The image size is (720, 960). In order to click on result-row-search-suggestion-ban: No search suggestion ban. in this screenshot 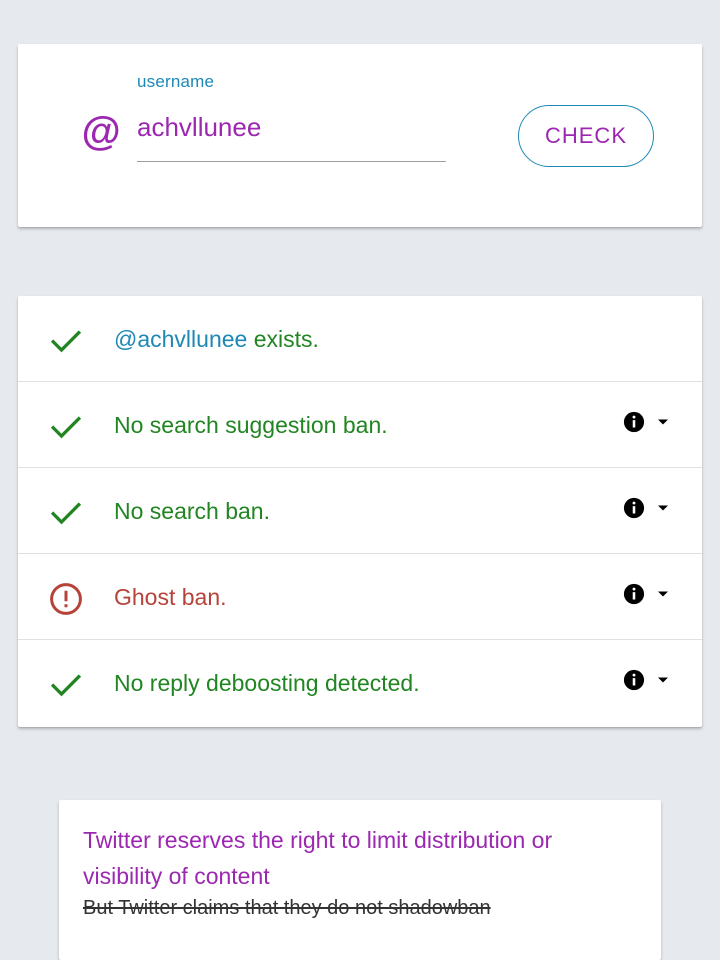, I will do `click(360, 425)`.